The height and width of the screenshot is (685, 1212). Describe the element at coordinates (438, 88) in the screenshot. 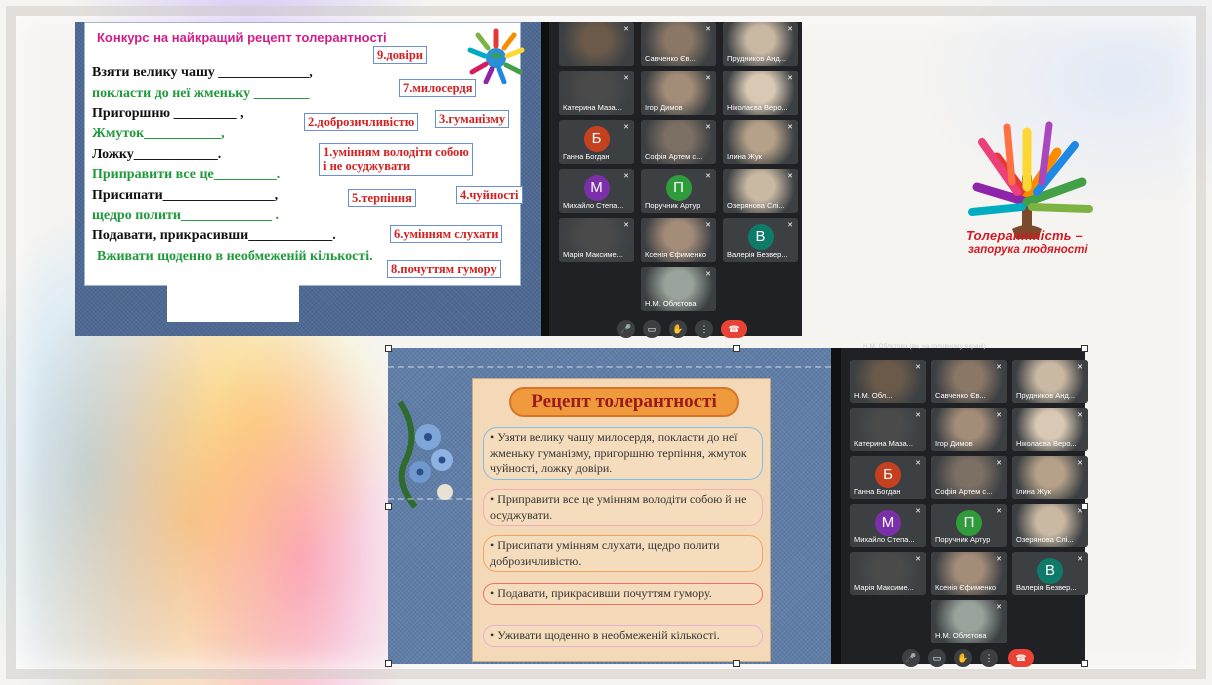

I see `option-box: 7.милосердя` at that location.